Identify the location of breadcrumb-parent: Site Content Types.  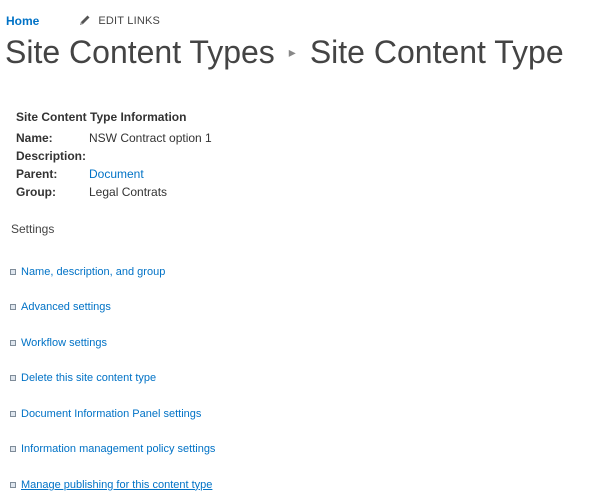
(140, 52).